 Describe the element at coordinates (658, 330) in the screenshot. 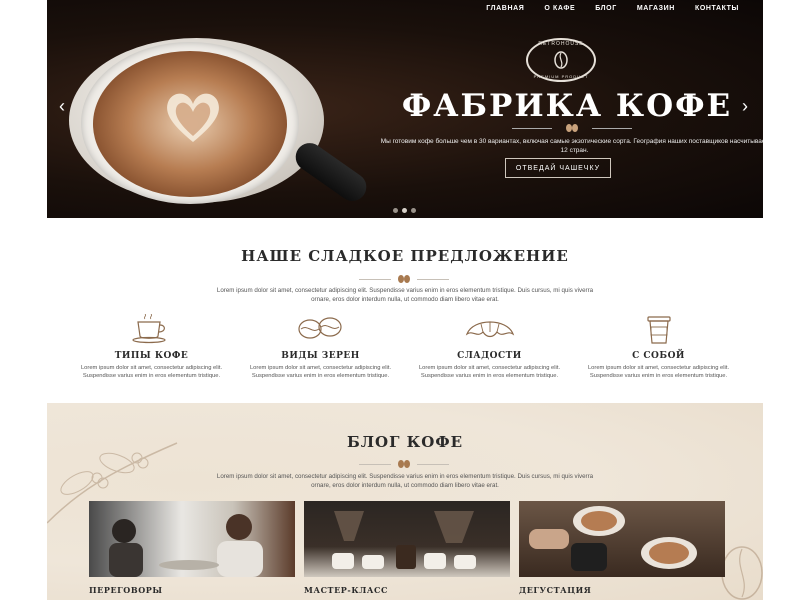

I see `takeaway-cup-icon` at that location.